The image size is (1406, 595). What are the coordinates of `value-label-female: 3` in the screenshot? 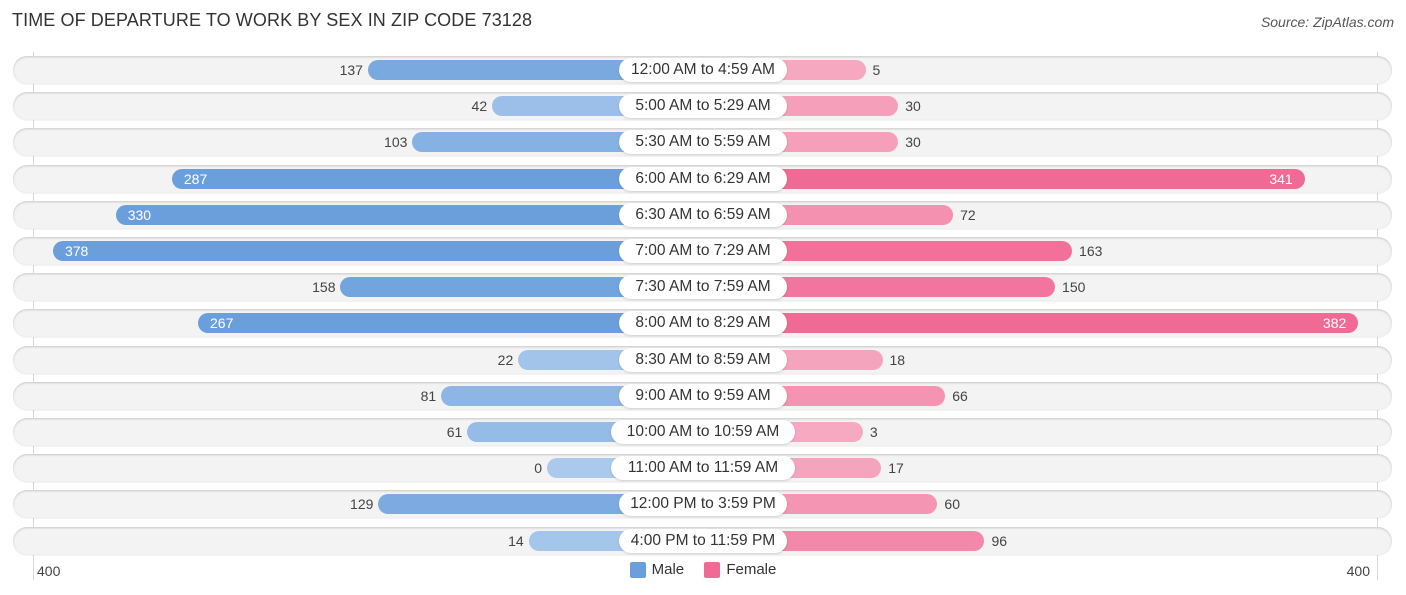 It's located at (873, 432).